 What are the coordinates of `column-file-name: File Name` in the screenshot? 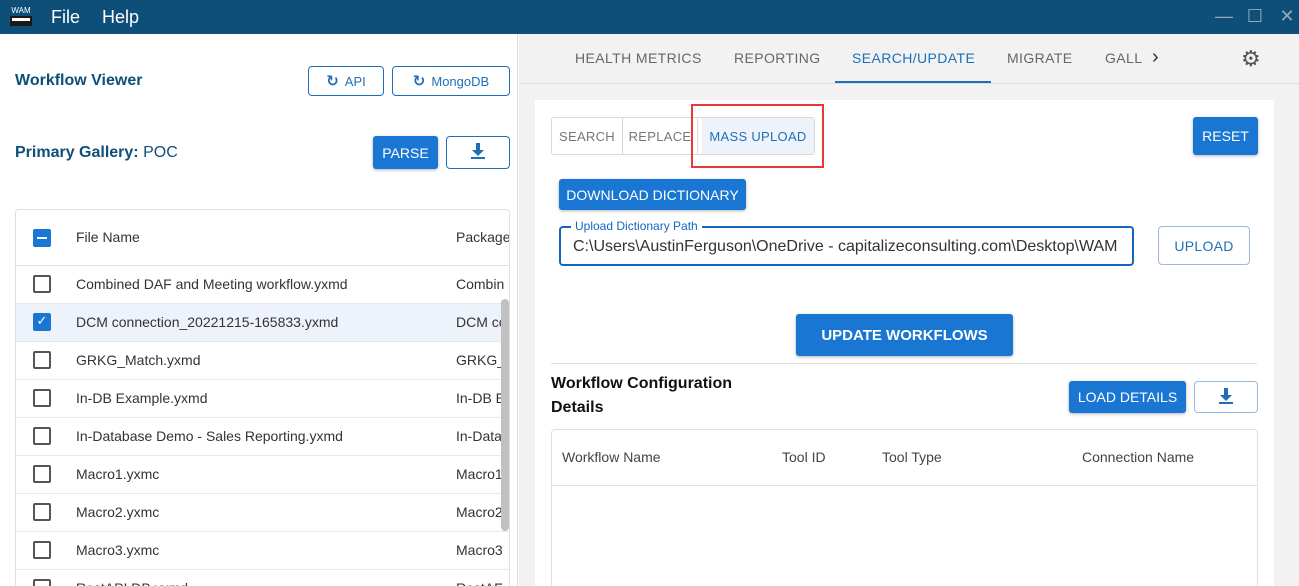 It's located at (108, 237).